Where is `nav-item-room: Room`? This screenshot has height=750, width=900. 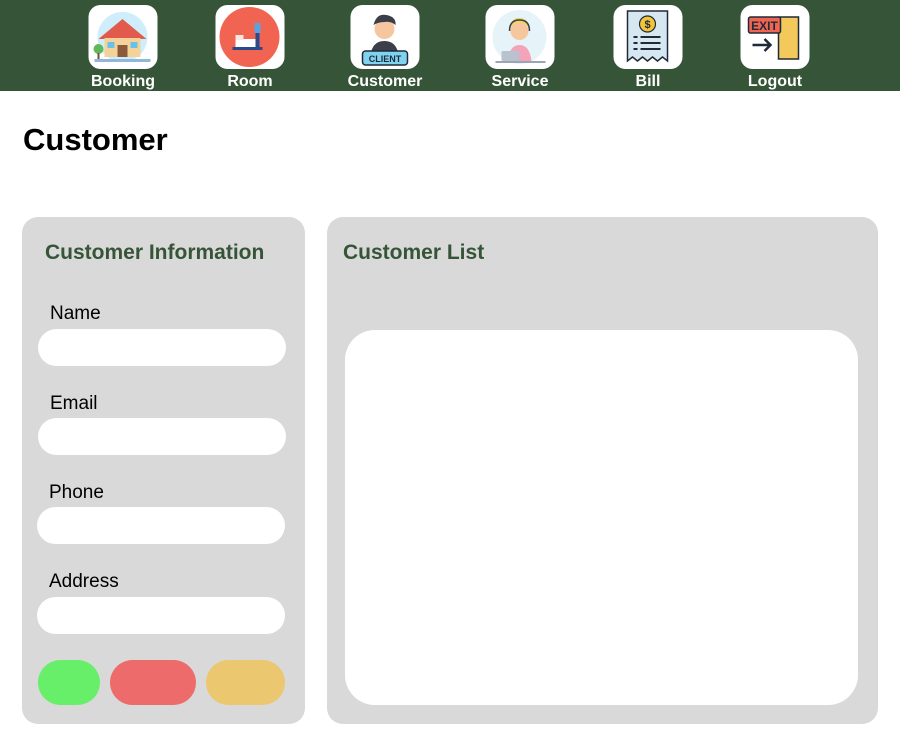
nav-item-room: Room is located at coordinates (250, 45).